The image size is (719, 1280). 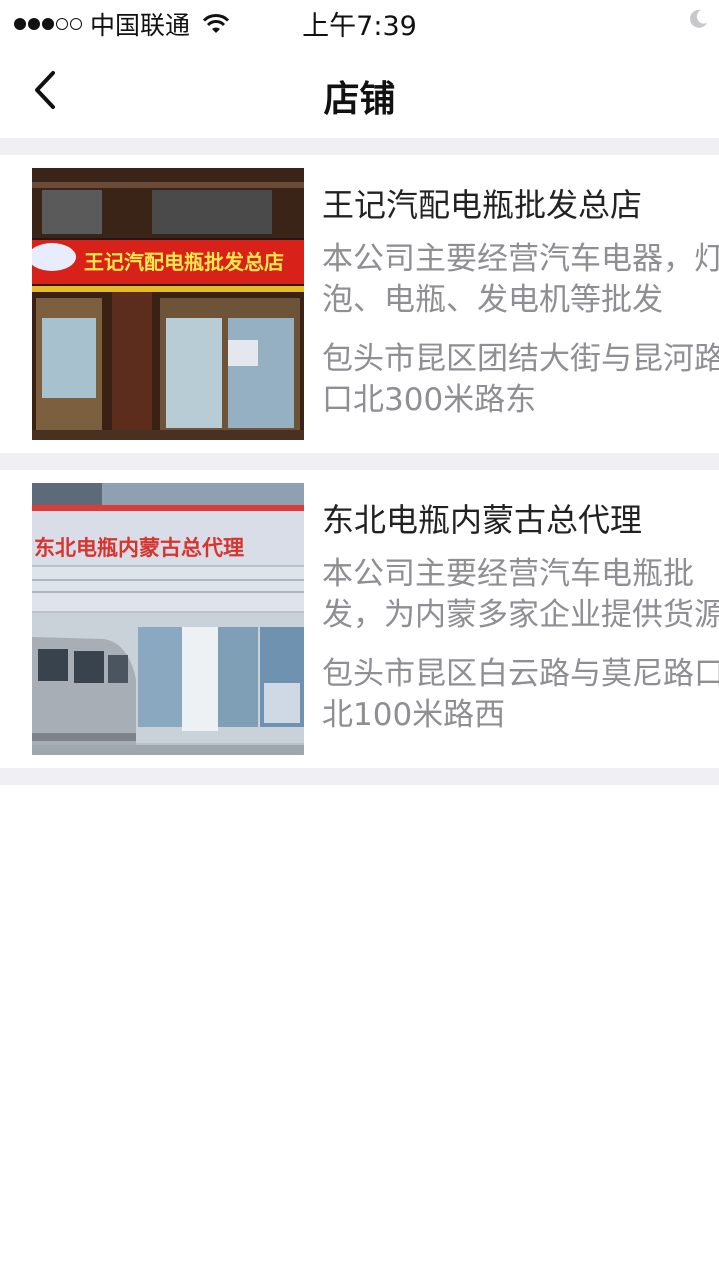 What do you see at coordinates (139, 548) in the screenshot?
I see `shop-sign-text: 东北电瓶内蒙古总代理` at bounding box center [139, 548].